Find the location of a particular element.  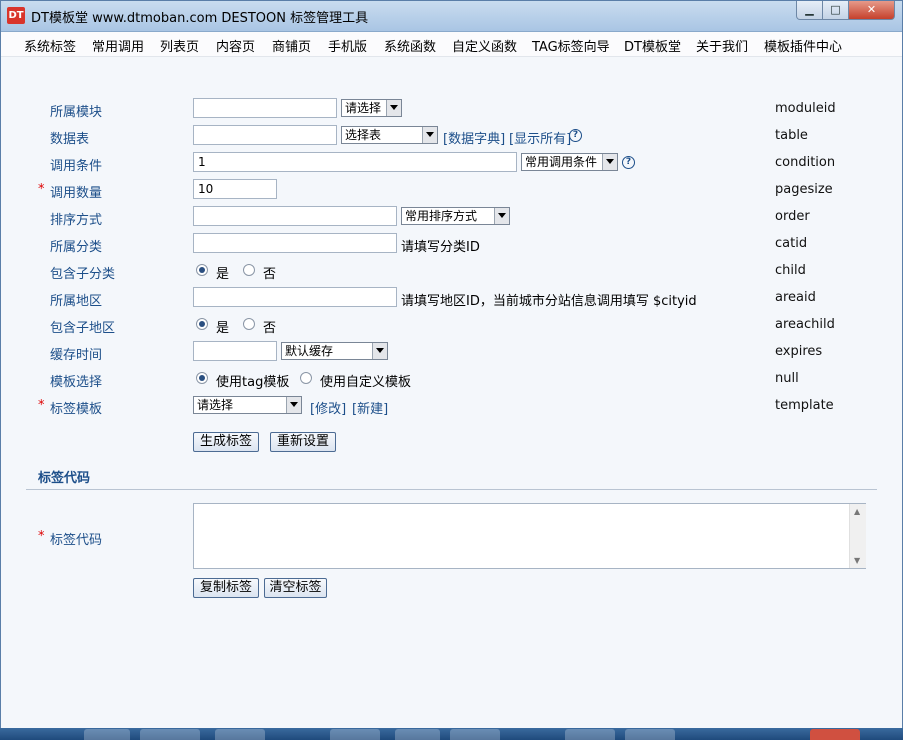

child-label: 包含子分类 is located at coordinates (83, 274).